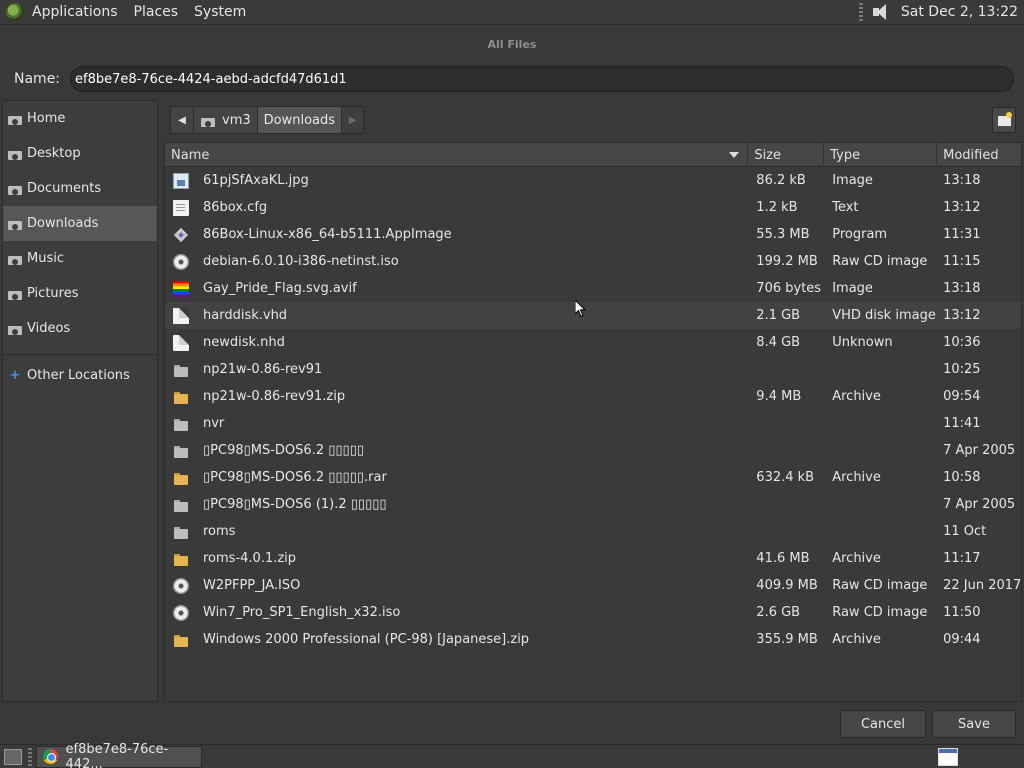  I want to click on name-label: Name:, so click(37, 79).